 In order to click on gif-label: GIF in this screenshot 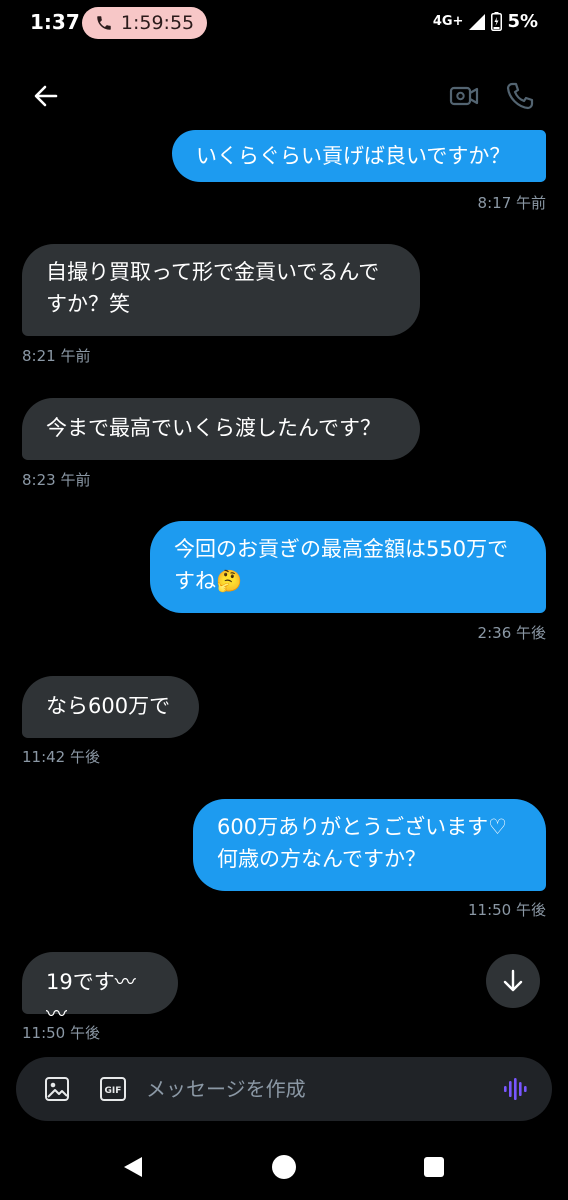, I will do `click(113, 1091)`.